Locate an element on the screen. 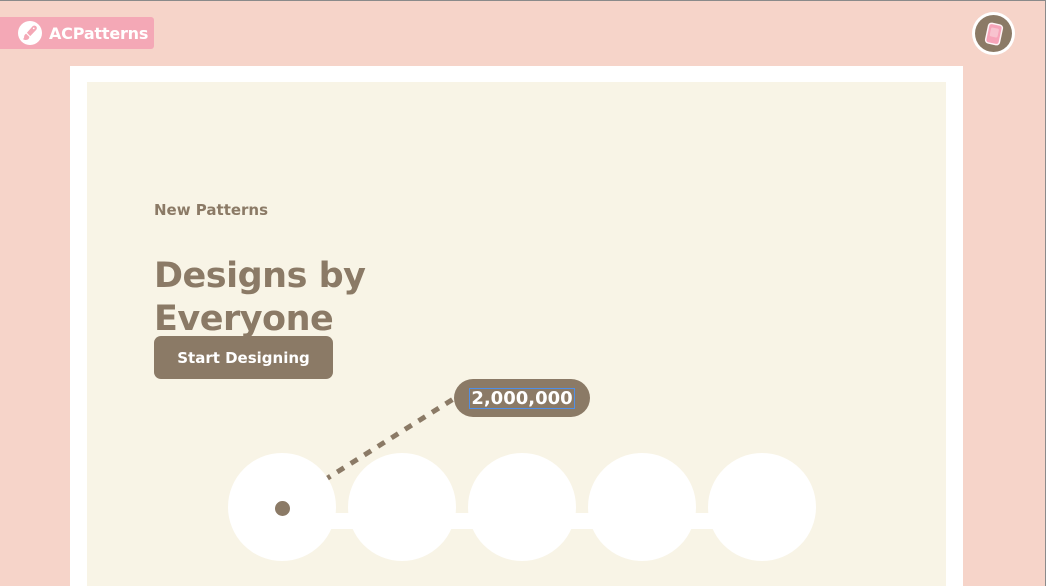 The height and width of the screenshot is (586, 1046). active-pattern-dot is located at coordinates (282, 508).